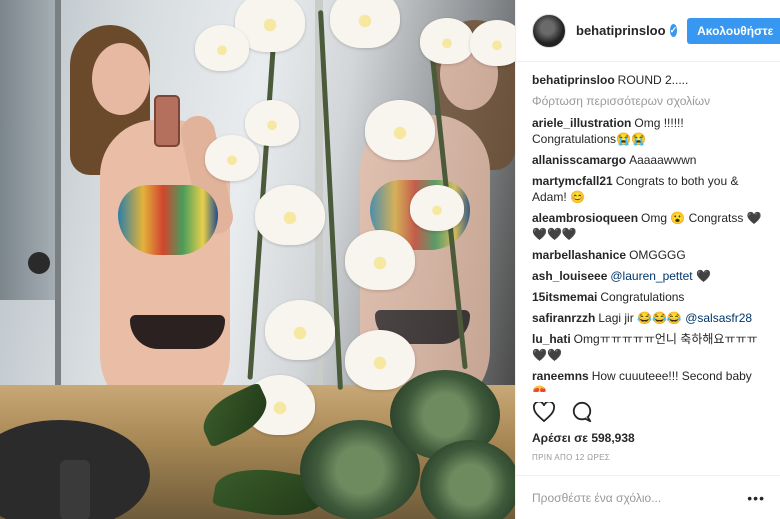  I want to click on comment-text: Lagi jir 😂😂😂, so click(642, 318).